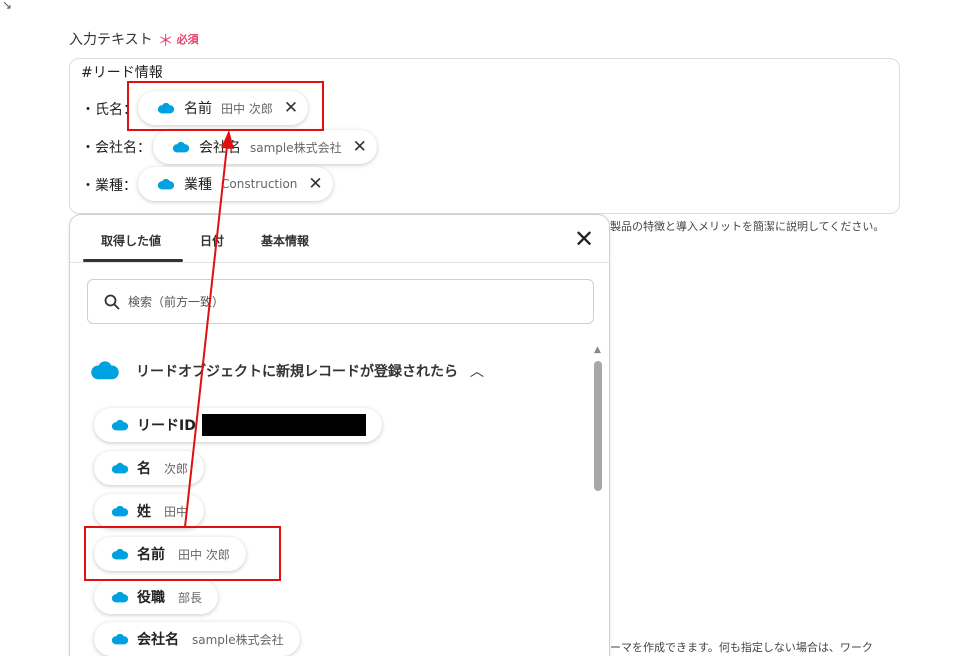 The height and width of the screenshot is (656, 966). What do you see at coordinates (477, 371) in the screenshot?
I see `chevron-up-icon: ︿` at bounding box center [477, 371].